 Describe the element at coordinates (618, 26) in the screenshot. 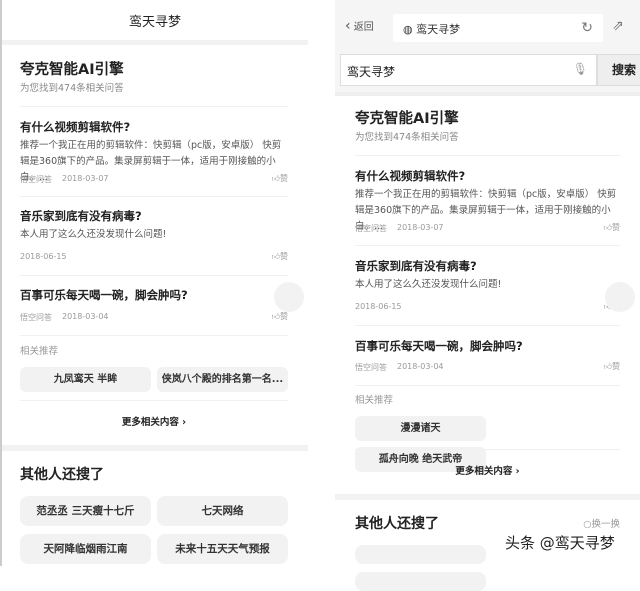

I see `share-icon: ⇗` at that location.